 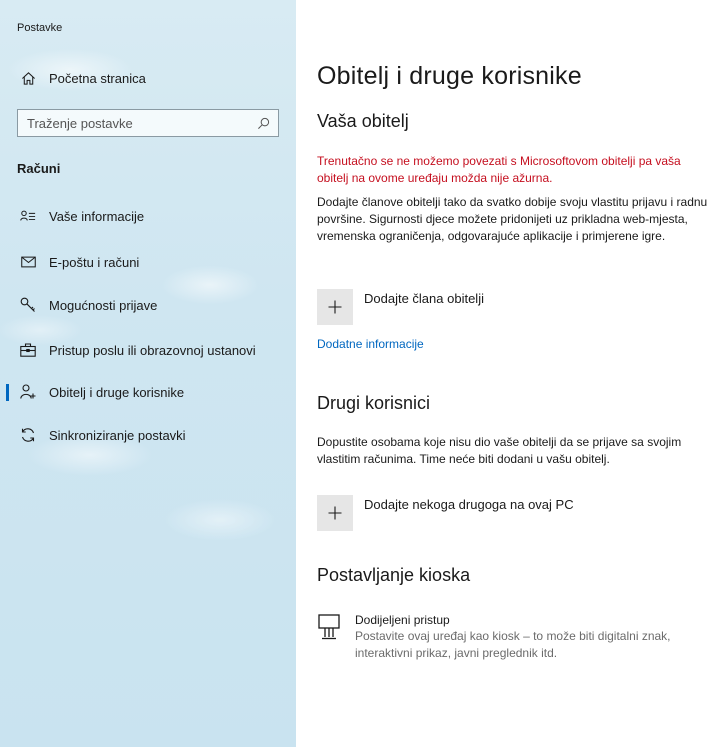 What do you see at coordinates (148, 78) in the screenshot?
I see `nav-home: Početna stranica` at bounding box center [148, 78].